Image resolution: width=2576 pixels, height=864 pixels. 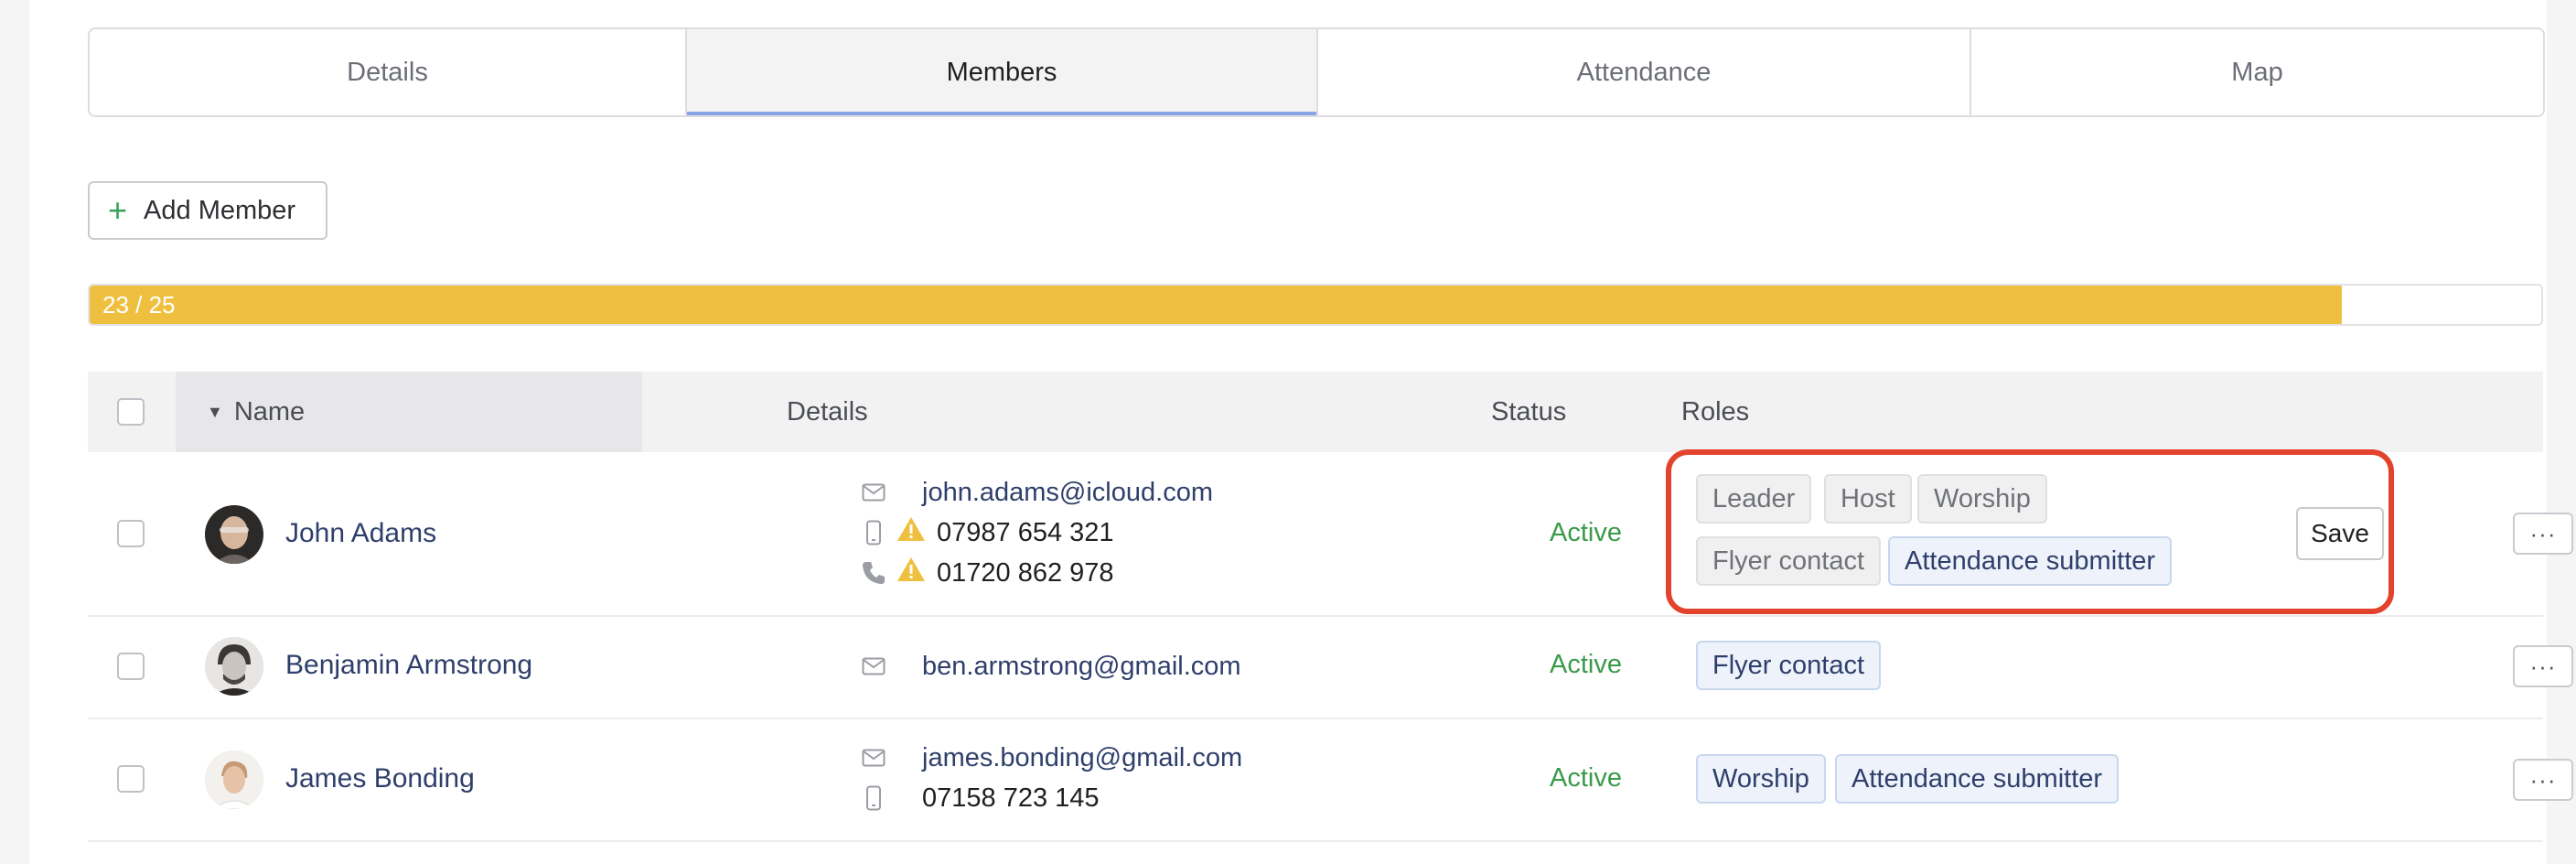 I want to click on capacity-bar-fill: 23 / 25, so click(x=1217, y=305).